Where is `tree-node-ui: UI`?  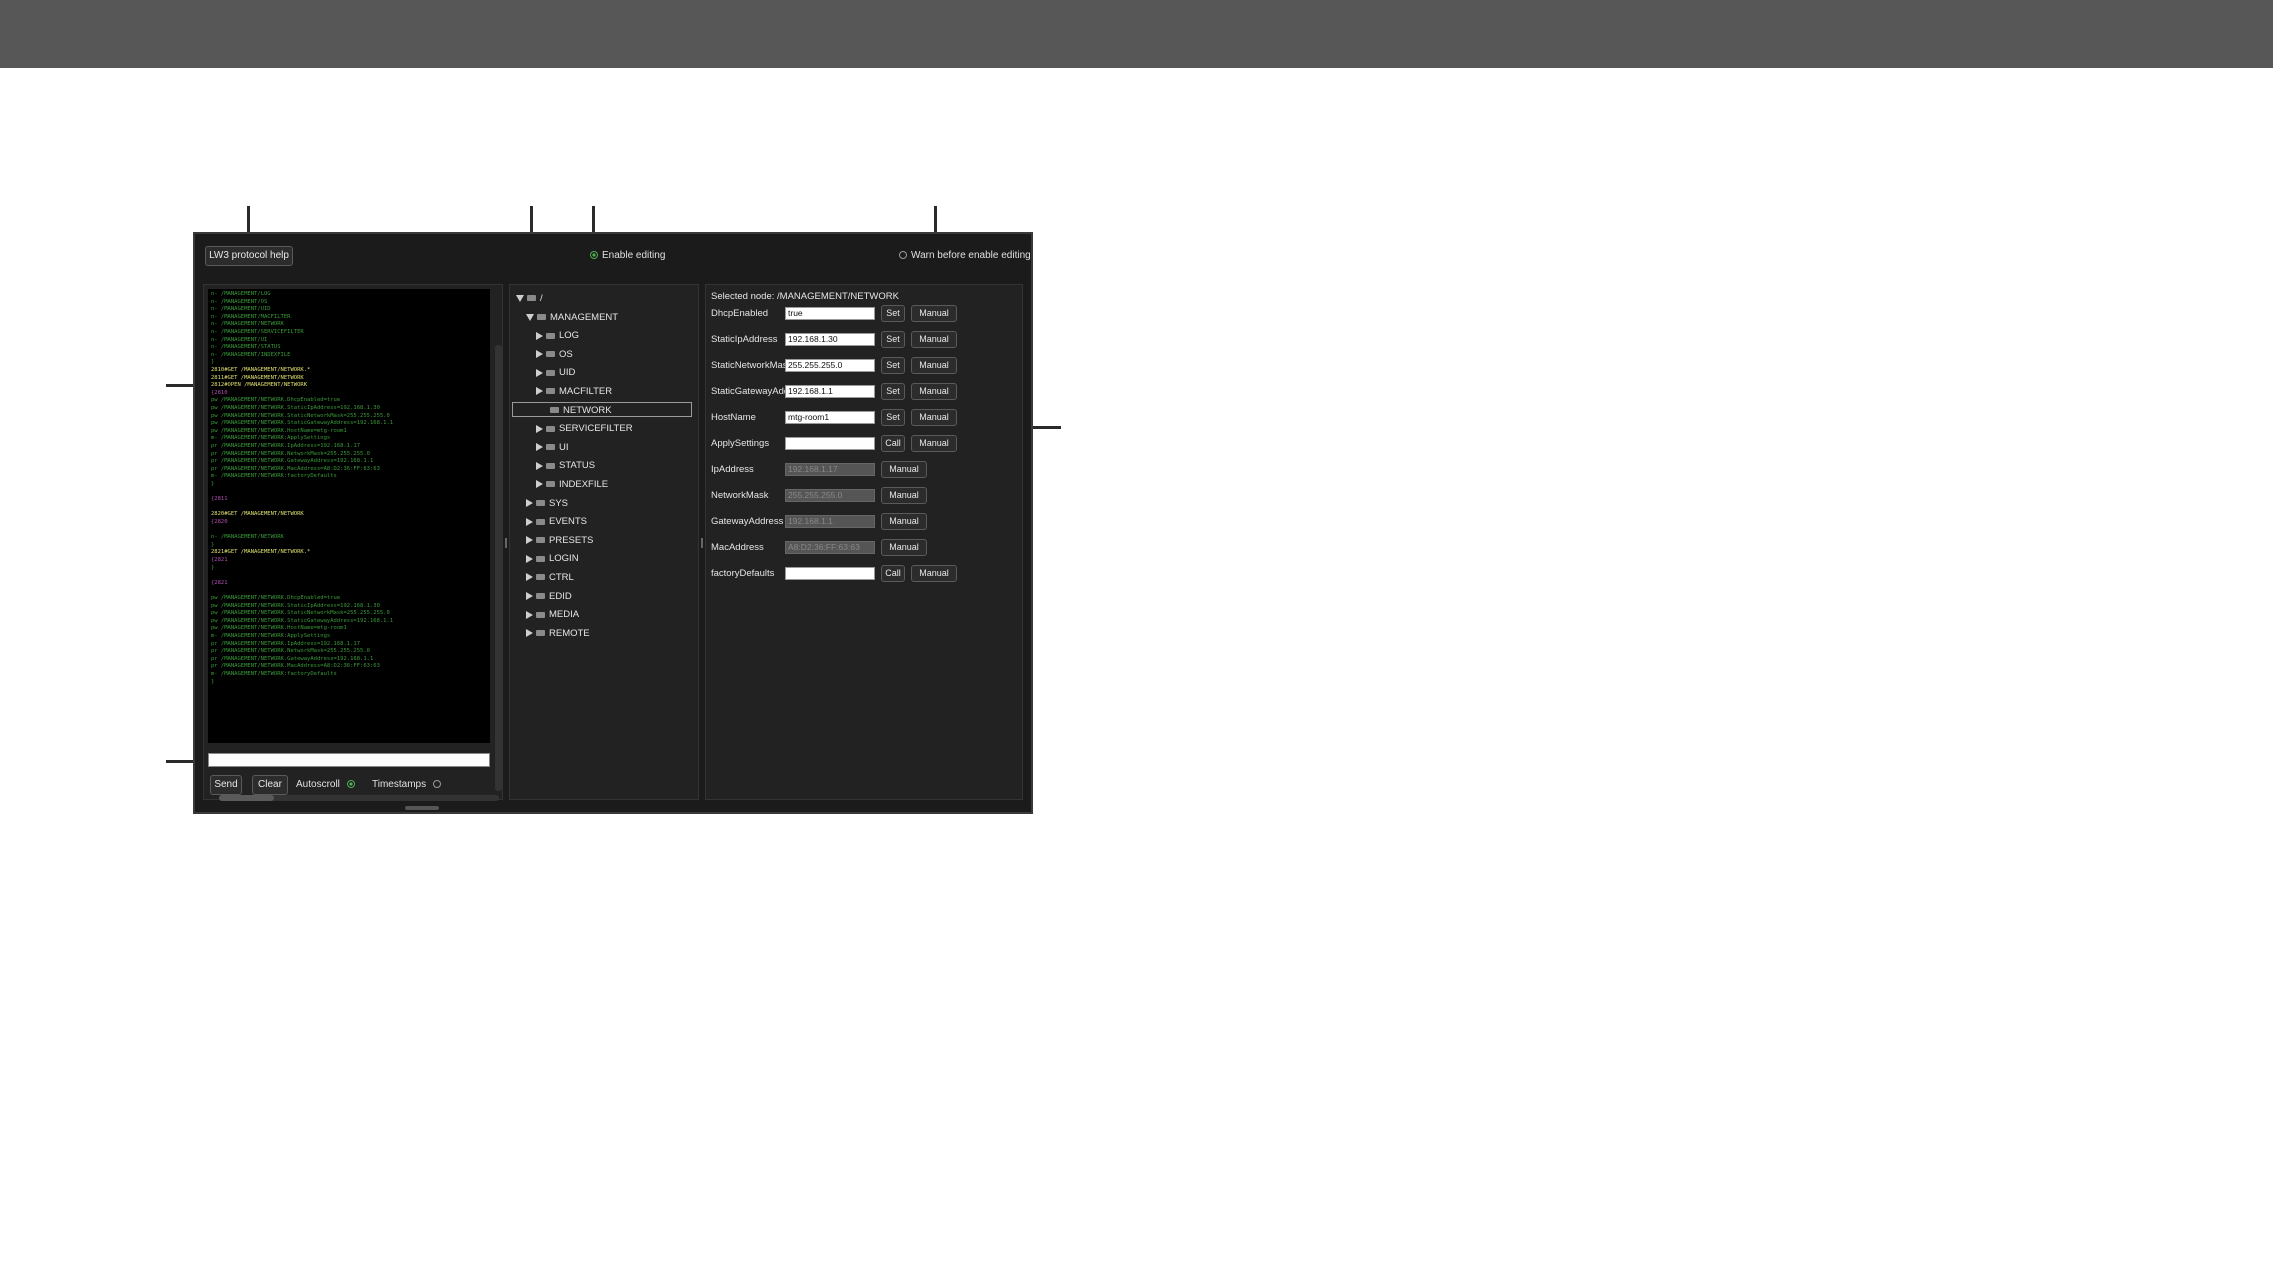 tree-node-ui: UI is located at coordinates (552, 448).